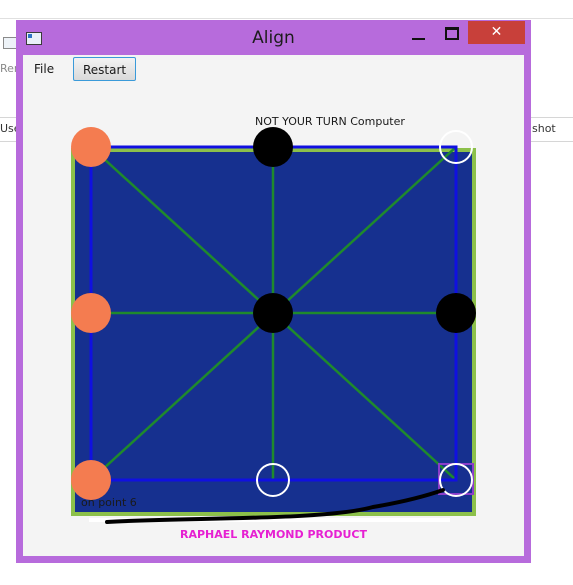 The image size is (573, 585). I want to click on credit-label: RAPHAEL RAYMOND PRODUCT, so click(273, 534).